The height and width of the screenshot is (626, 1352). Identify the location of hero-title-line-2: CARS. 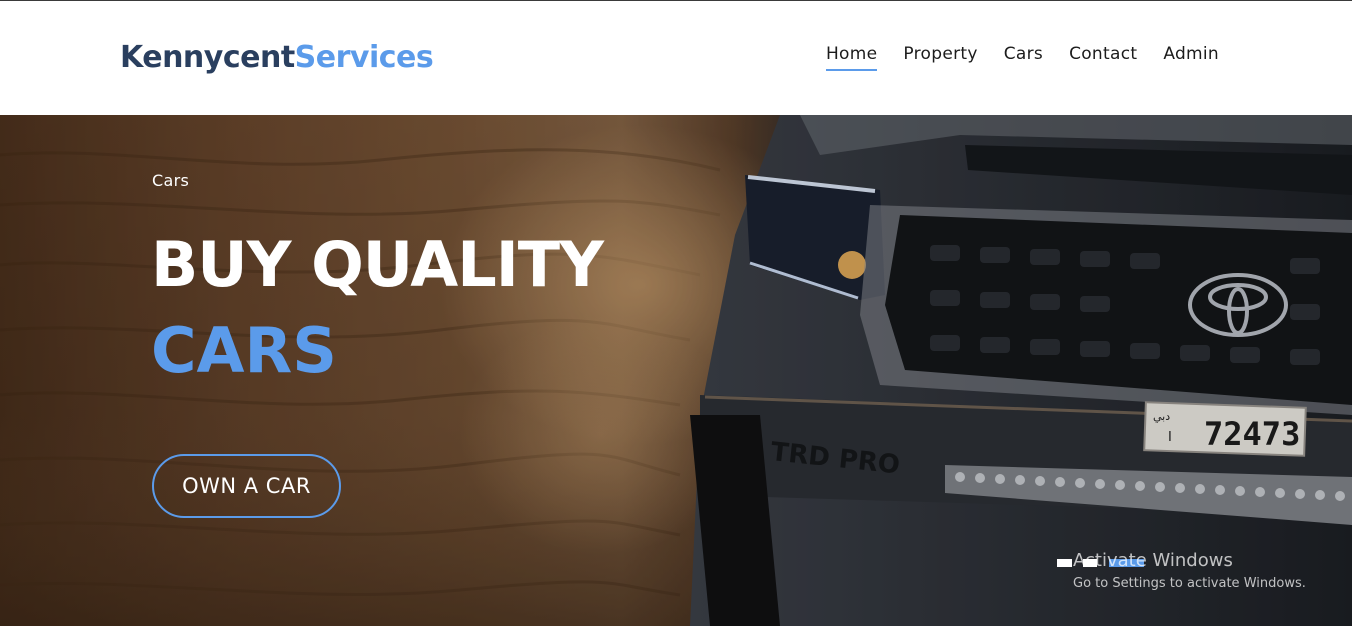
(244, 350).